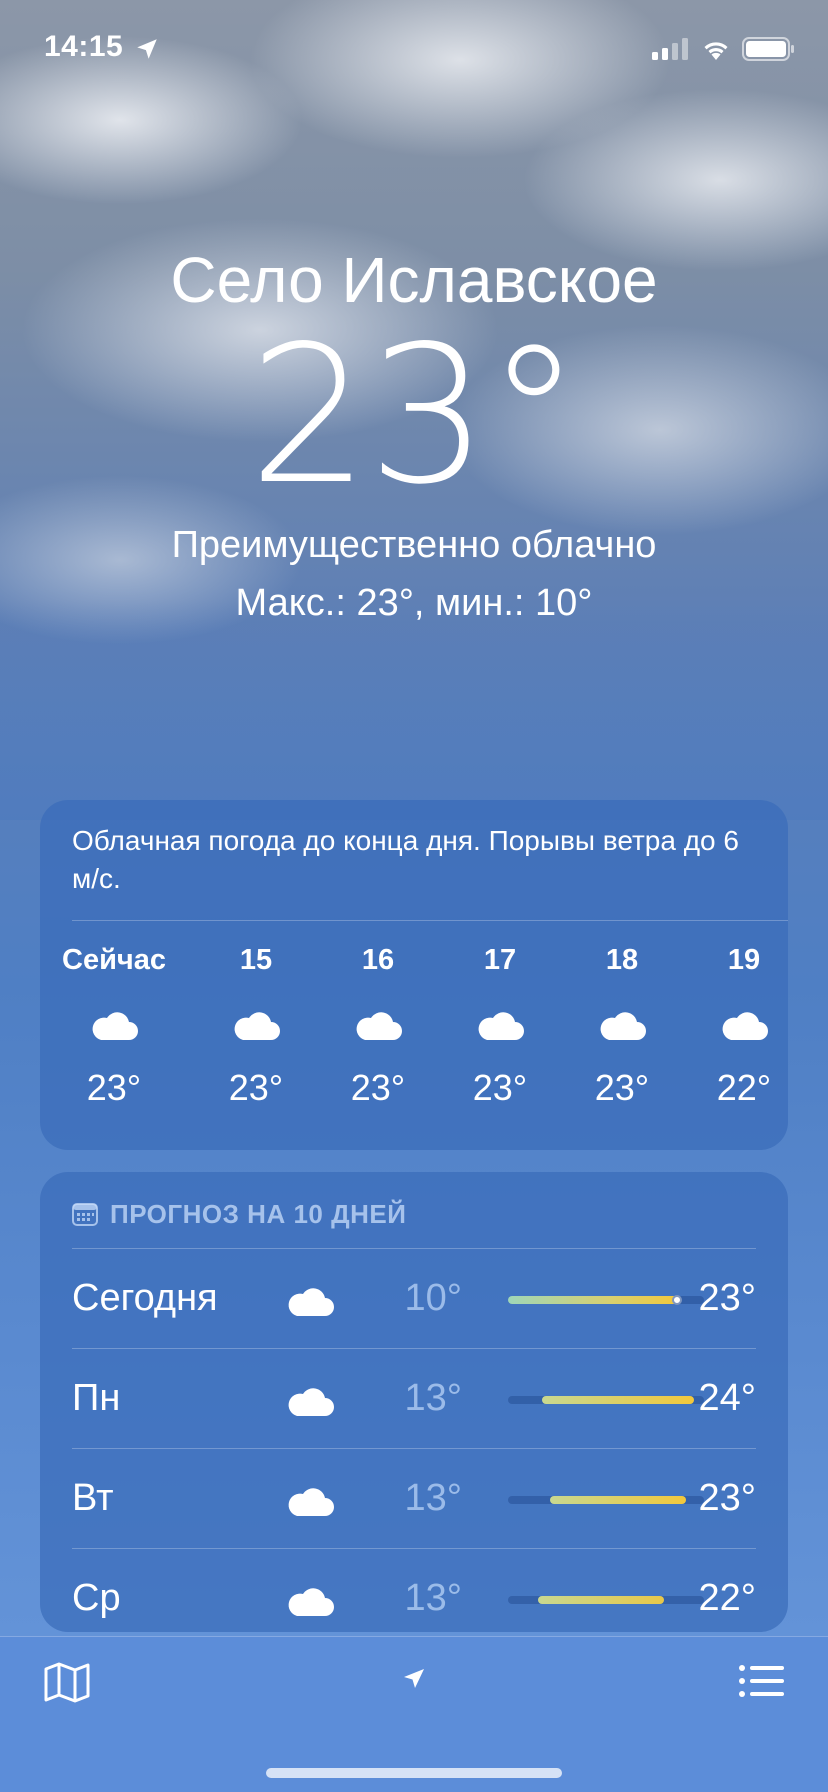 The image size is (828, 1792). What do you see at coordinates (744, 1087) in the screenshot?
I see `hour-temp: 22°` at bounding box center [744, 1087].